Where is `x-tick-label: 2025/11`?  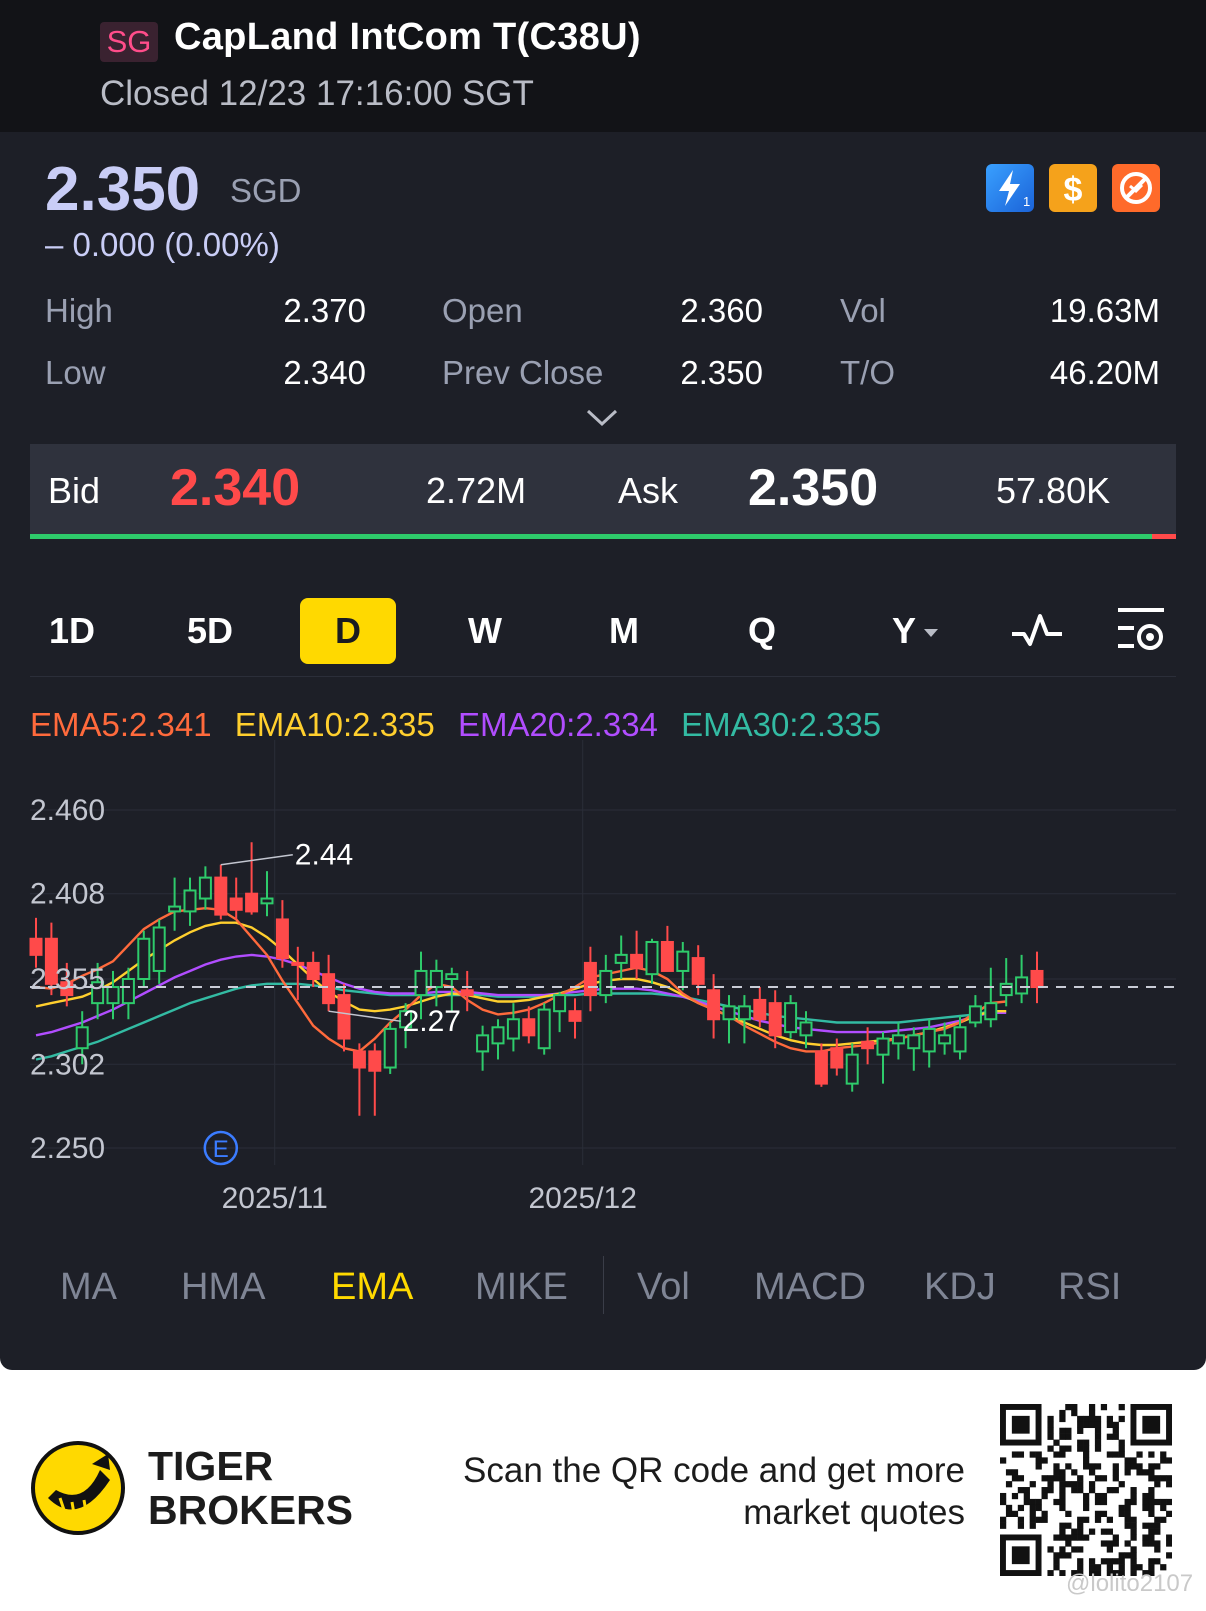
x-tick-label: 2025/11 is located at coordinates (275, 1198).